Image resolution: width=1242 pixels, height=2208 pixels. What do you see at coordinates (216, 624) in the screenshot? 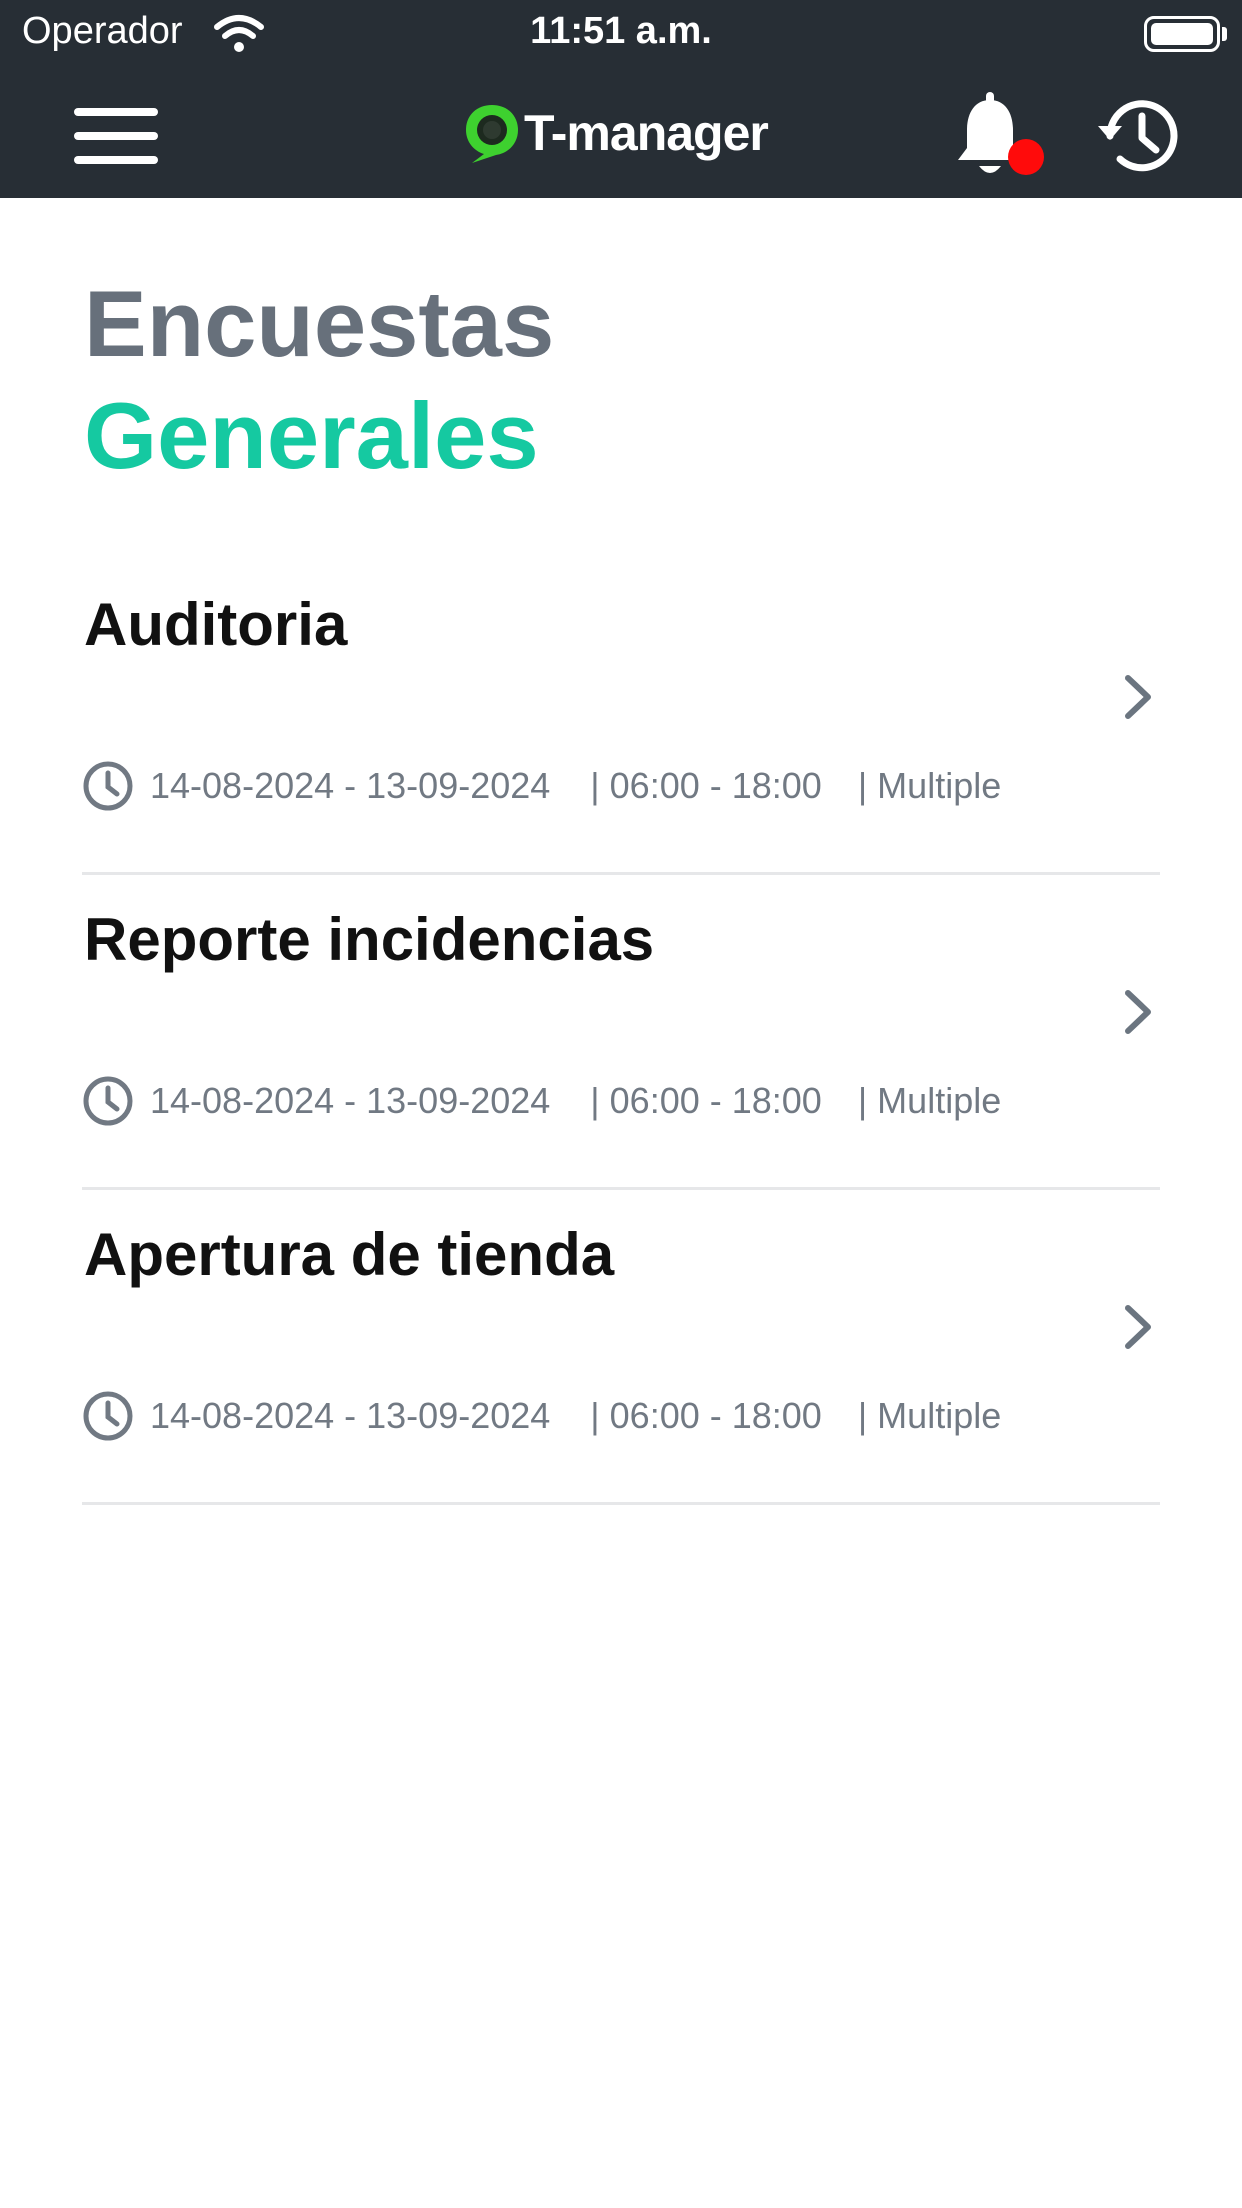
I see `survey-title: Auditoria` at bounding box center [216, 624].